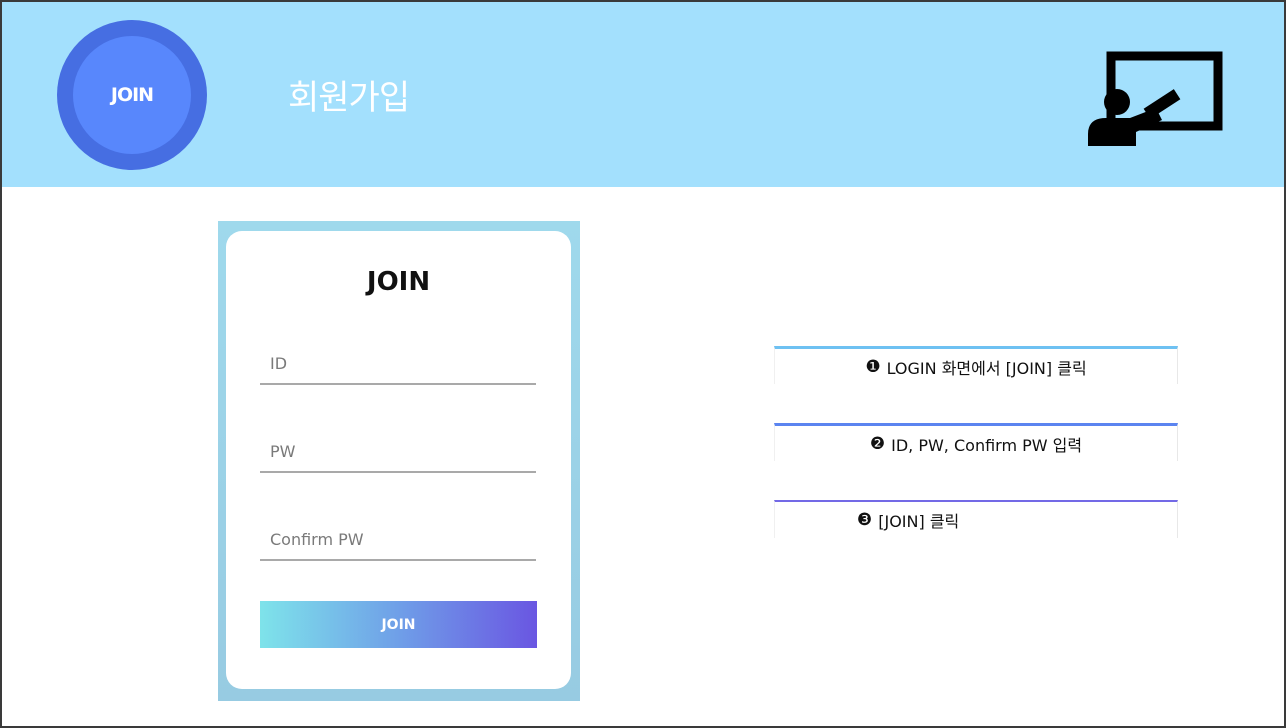 Image resolution: width=1286 pixels, height=728 pixels. What do you see at coordinates (398, 282) in the screenshot?
I see `join-form-title: JOIN` at bounding box center [398, 282].